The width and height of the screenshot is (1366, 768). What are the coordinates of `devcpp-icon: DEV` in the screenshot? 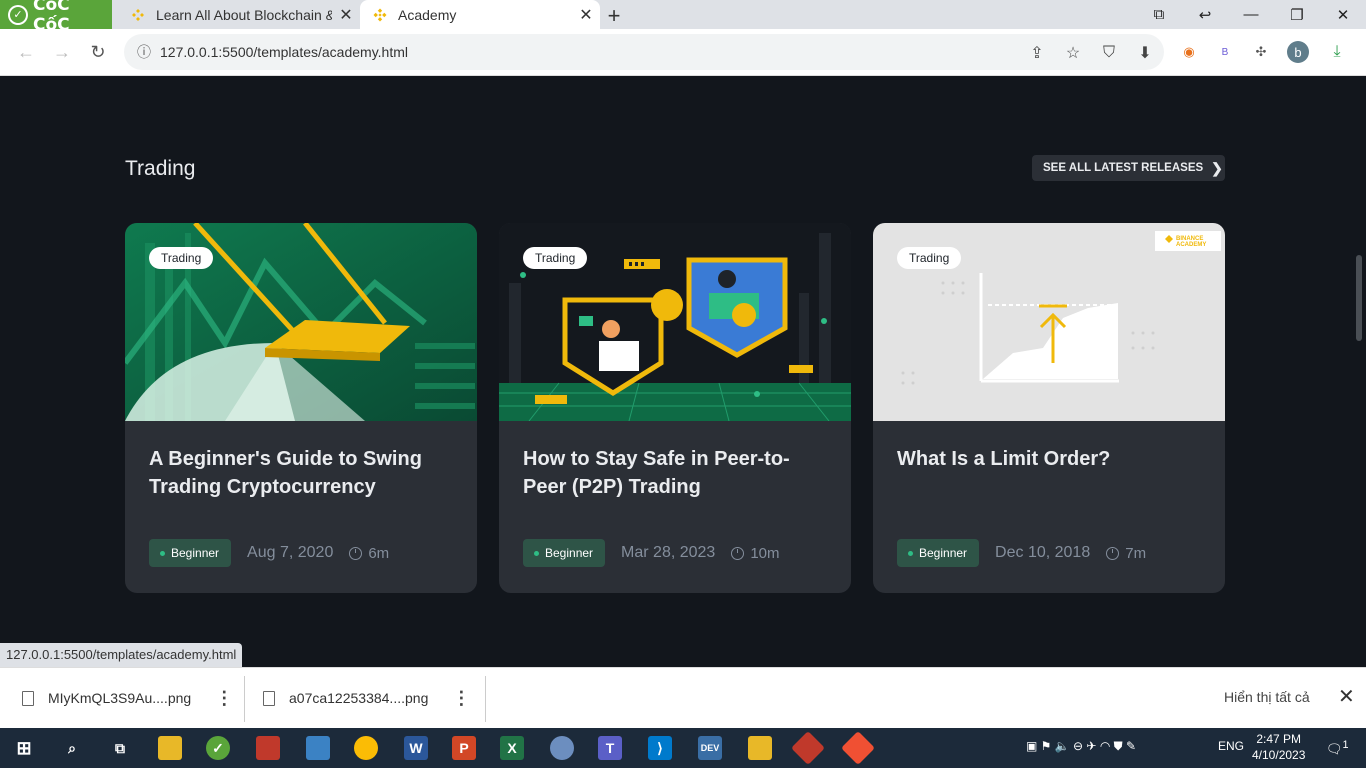 It's located at (710, 748).